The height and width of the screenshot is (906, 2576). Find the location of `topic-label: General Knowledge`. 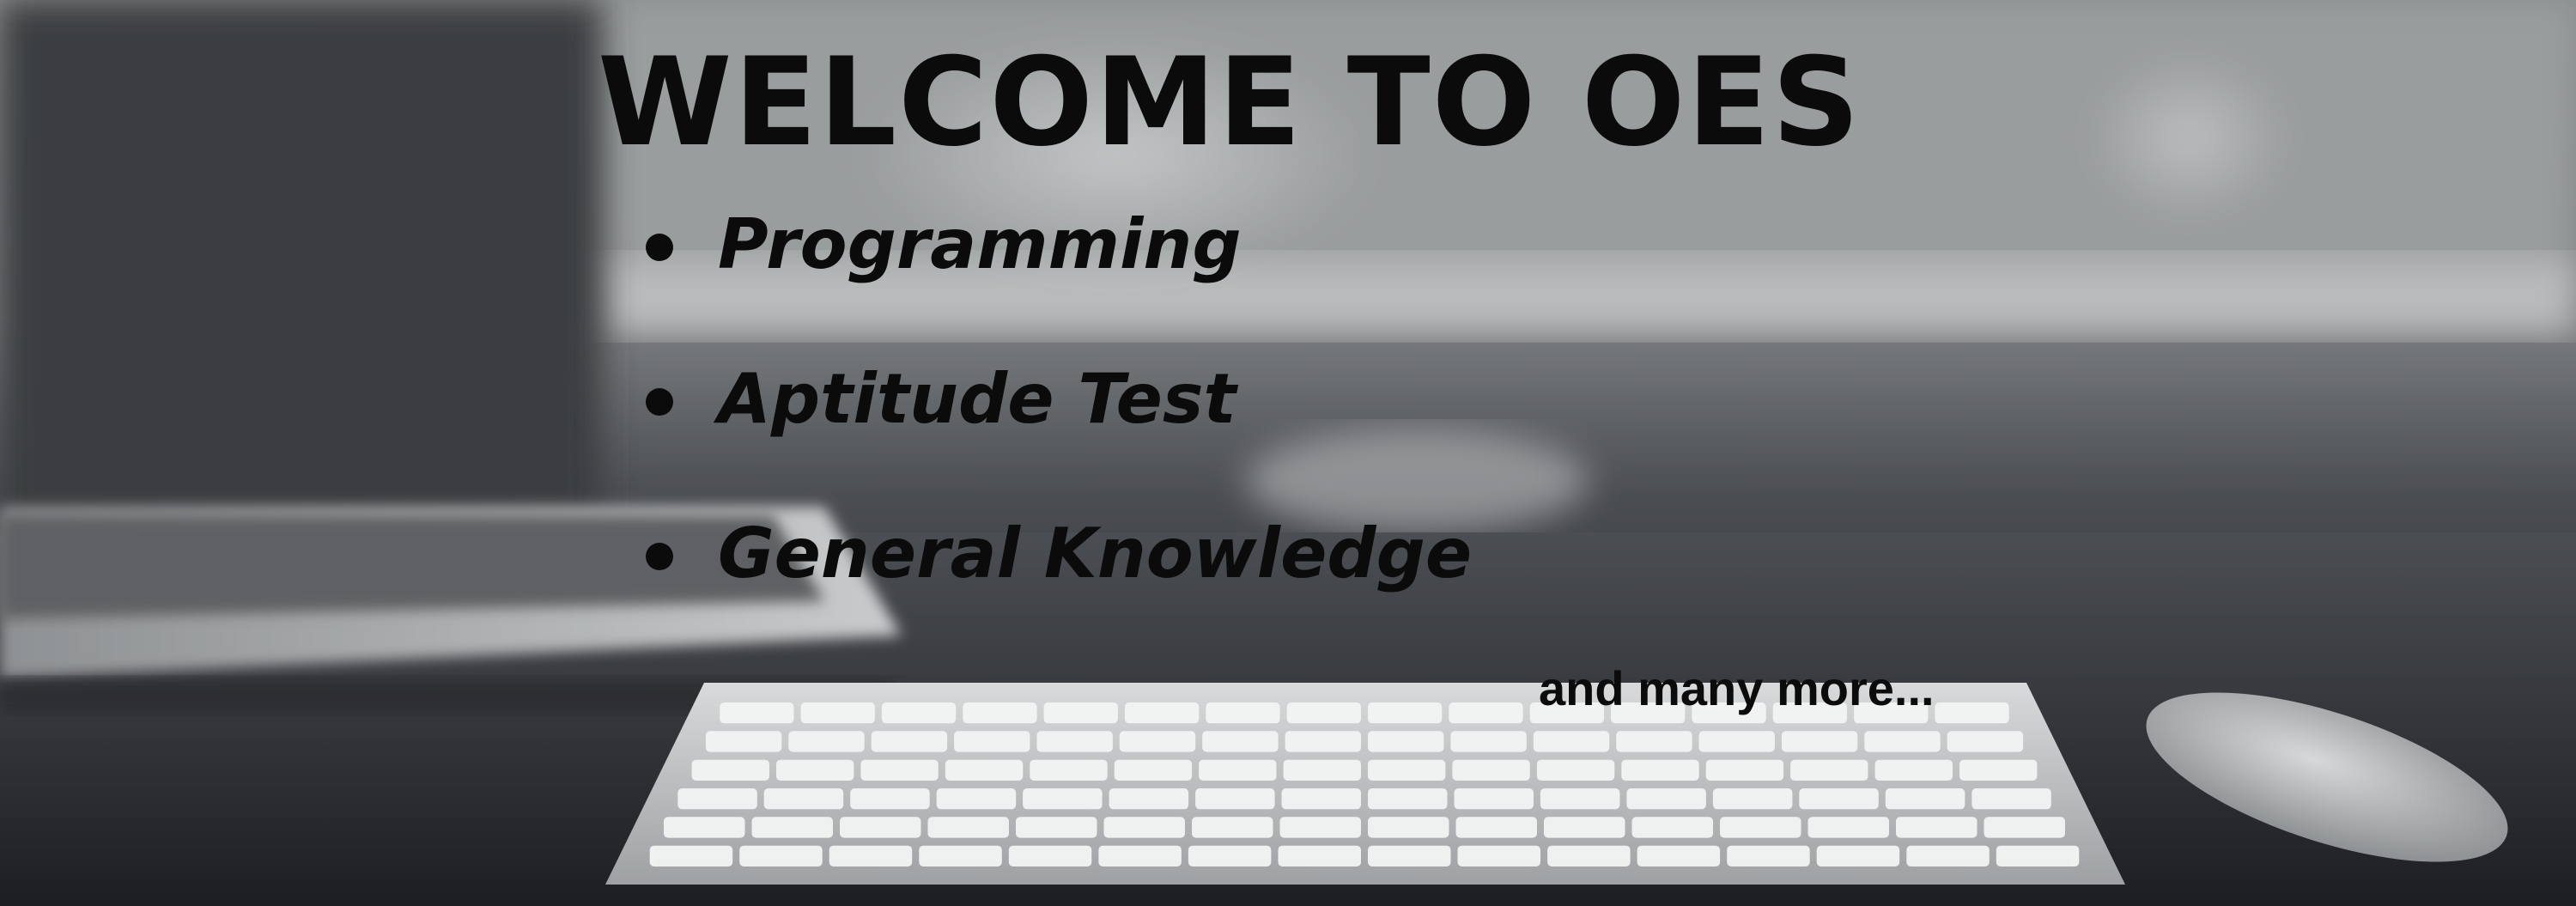

topic-label: General Knowledge is located at coordinates (1096, 553).